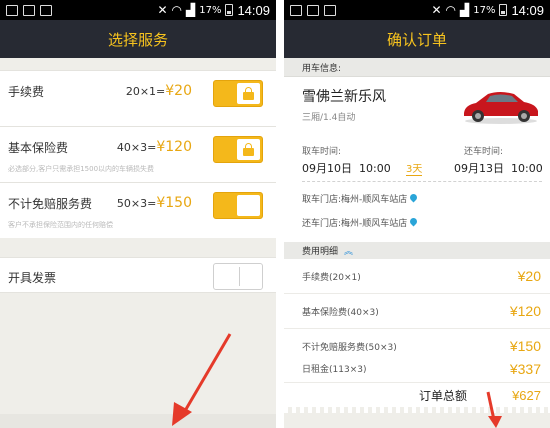 The height and width of the screenshot is (428, 550). What do you see at coordinates (81, 169) in the screenshot?
I see `service-note: 必选部分,客户只需承担1500以内的车辆损失费` at bounding box center [81, 169].